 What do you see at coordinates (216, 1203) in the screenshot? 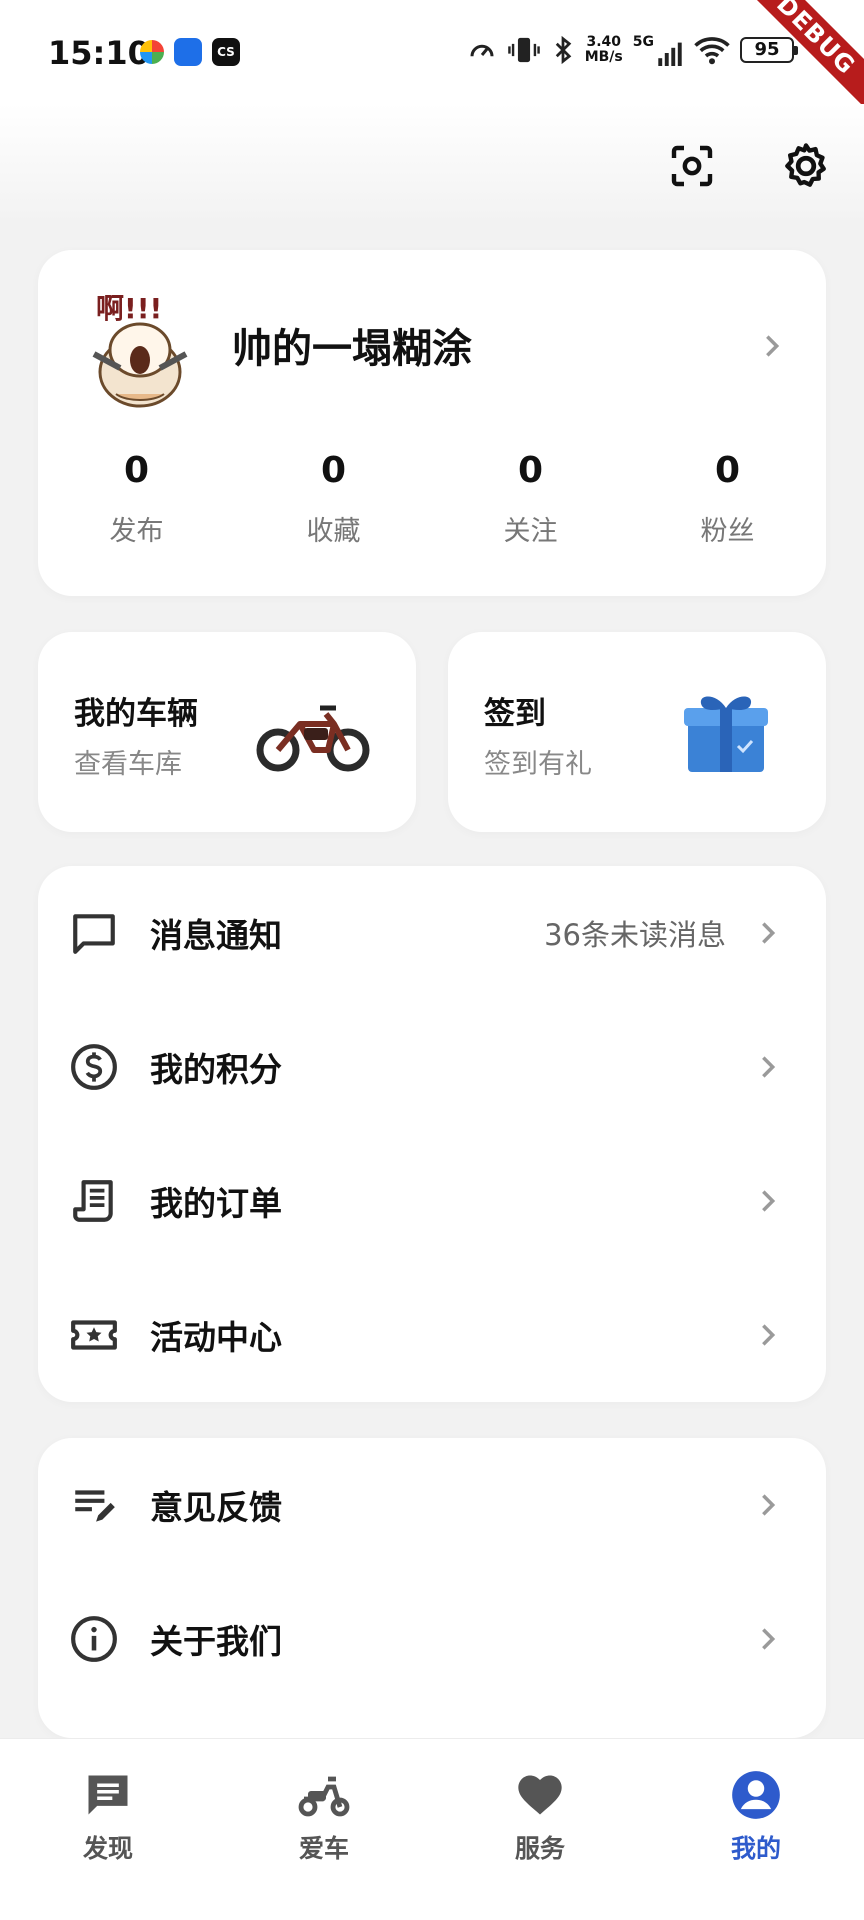
I see `menu-item-label: 我的订单` at bounding box center [216, 1203].